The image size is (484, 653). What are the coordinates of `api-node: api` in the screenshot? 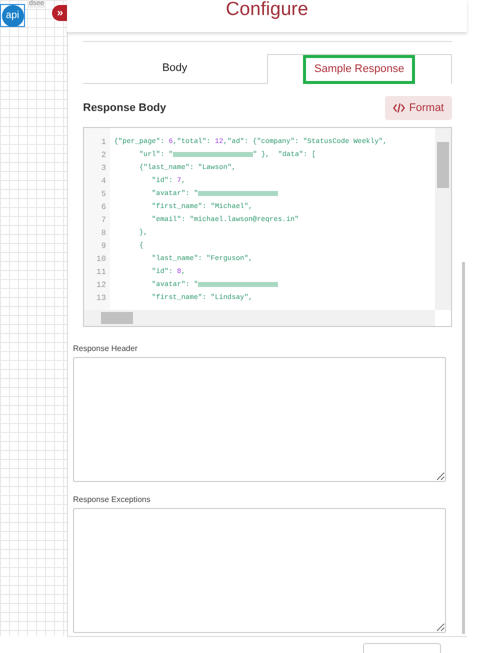 It's located at (12, 15).